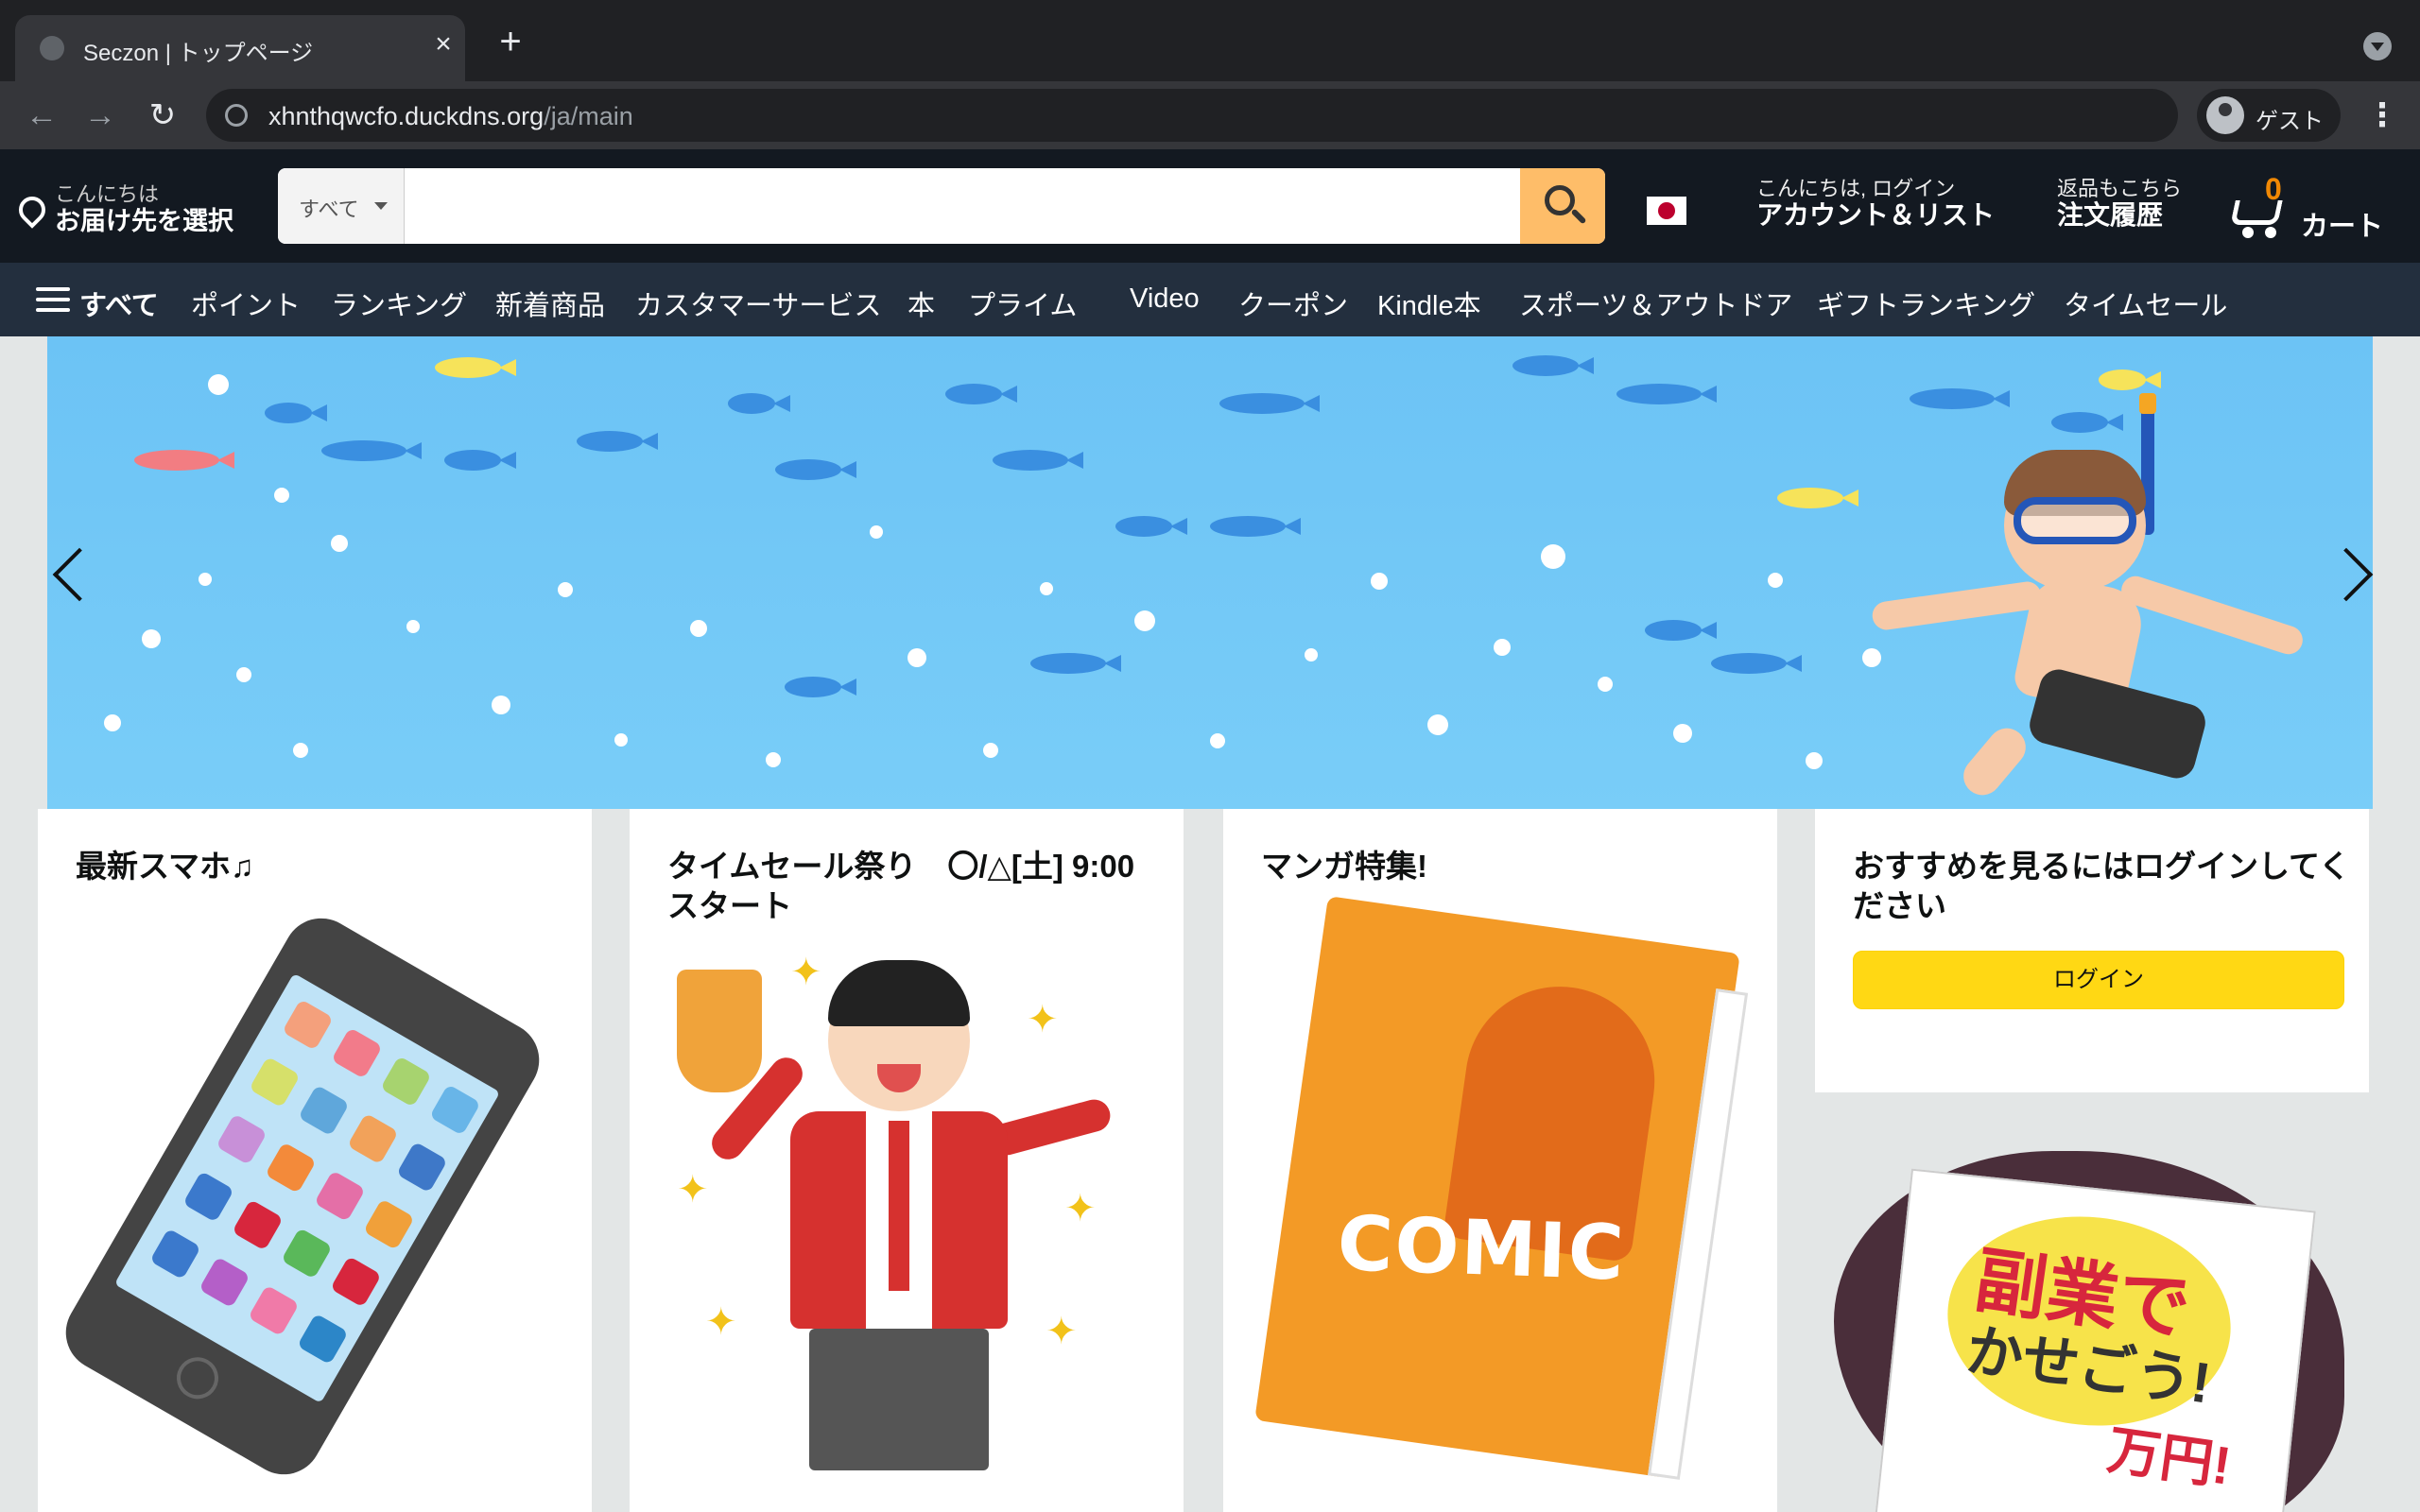 The image size is (2420, 1512). What do you see at coordinates (719, 1031) in the screenshot?
I see `trophy-icon` at bounding box center [719, 1031].